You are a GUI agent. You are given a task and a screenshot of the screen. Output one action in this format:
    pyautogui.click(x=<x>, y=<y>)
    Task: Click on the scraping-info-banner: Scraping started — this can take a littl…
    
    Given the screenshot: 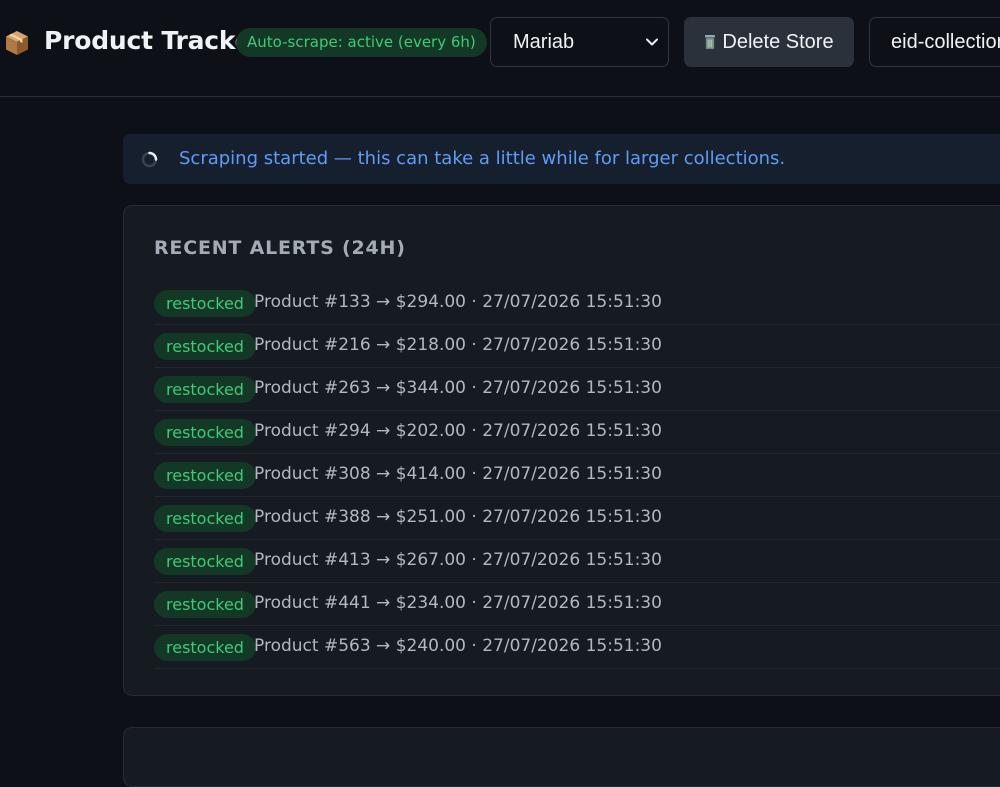 What is the action you would take?
    pyautogui.click(x=561, y=159)
    